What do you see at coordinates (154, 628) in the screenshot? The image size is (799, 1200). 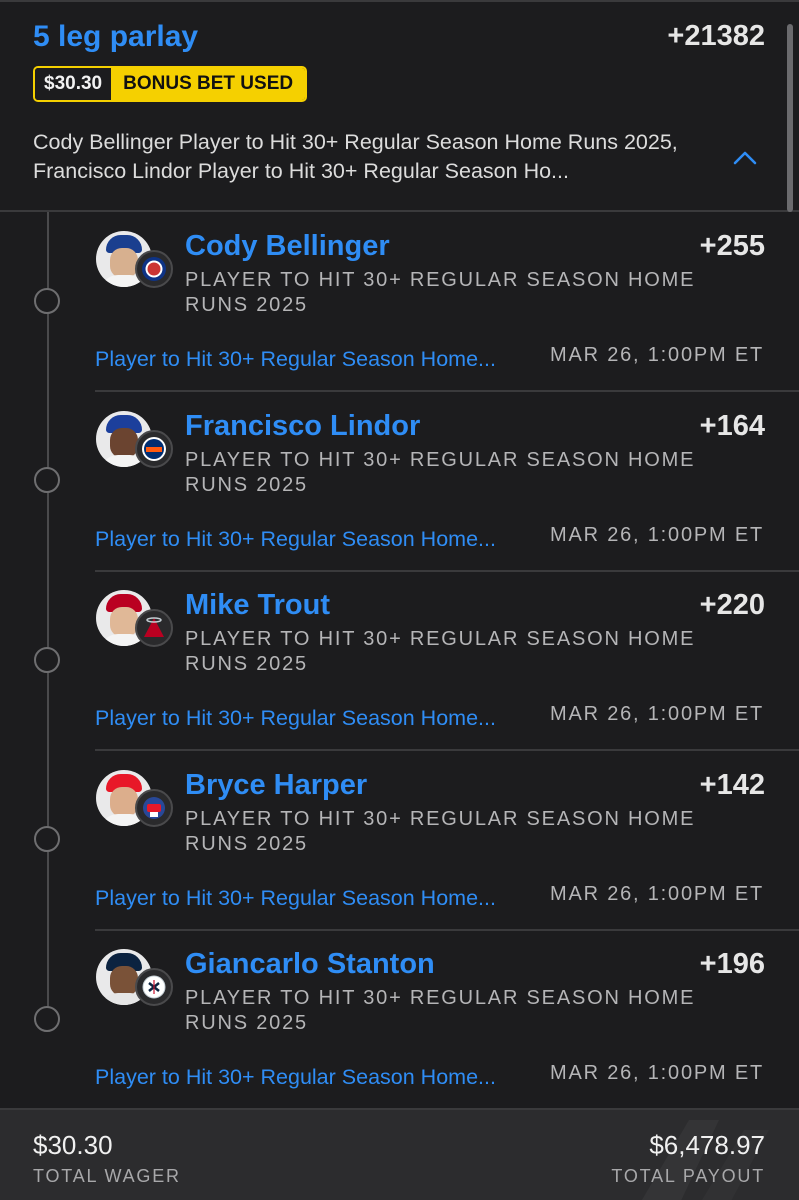 I see `angels-logo-icon` at bounding box center [154, 628].